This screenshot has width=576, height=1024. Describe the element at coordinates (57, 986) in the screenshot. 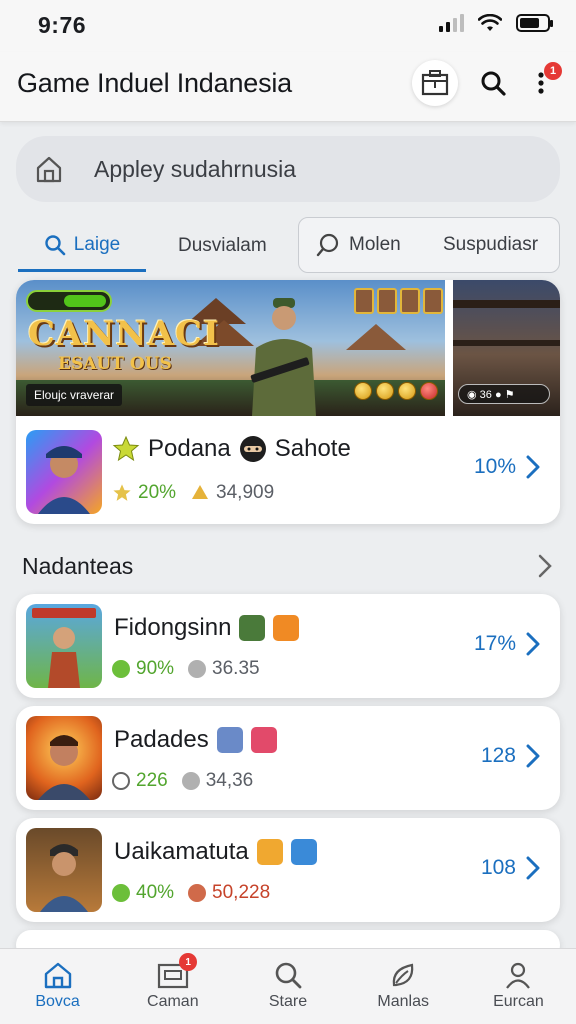

I see `nav-item-home: Bovca` at that location.